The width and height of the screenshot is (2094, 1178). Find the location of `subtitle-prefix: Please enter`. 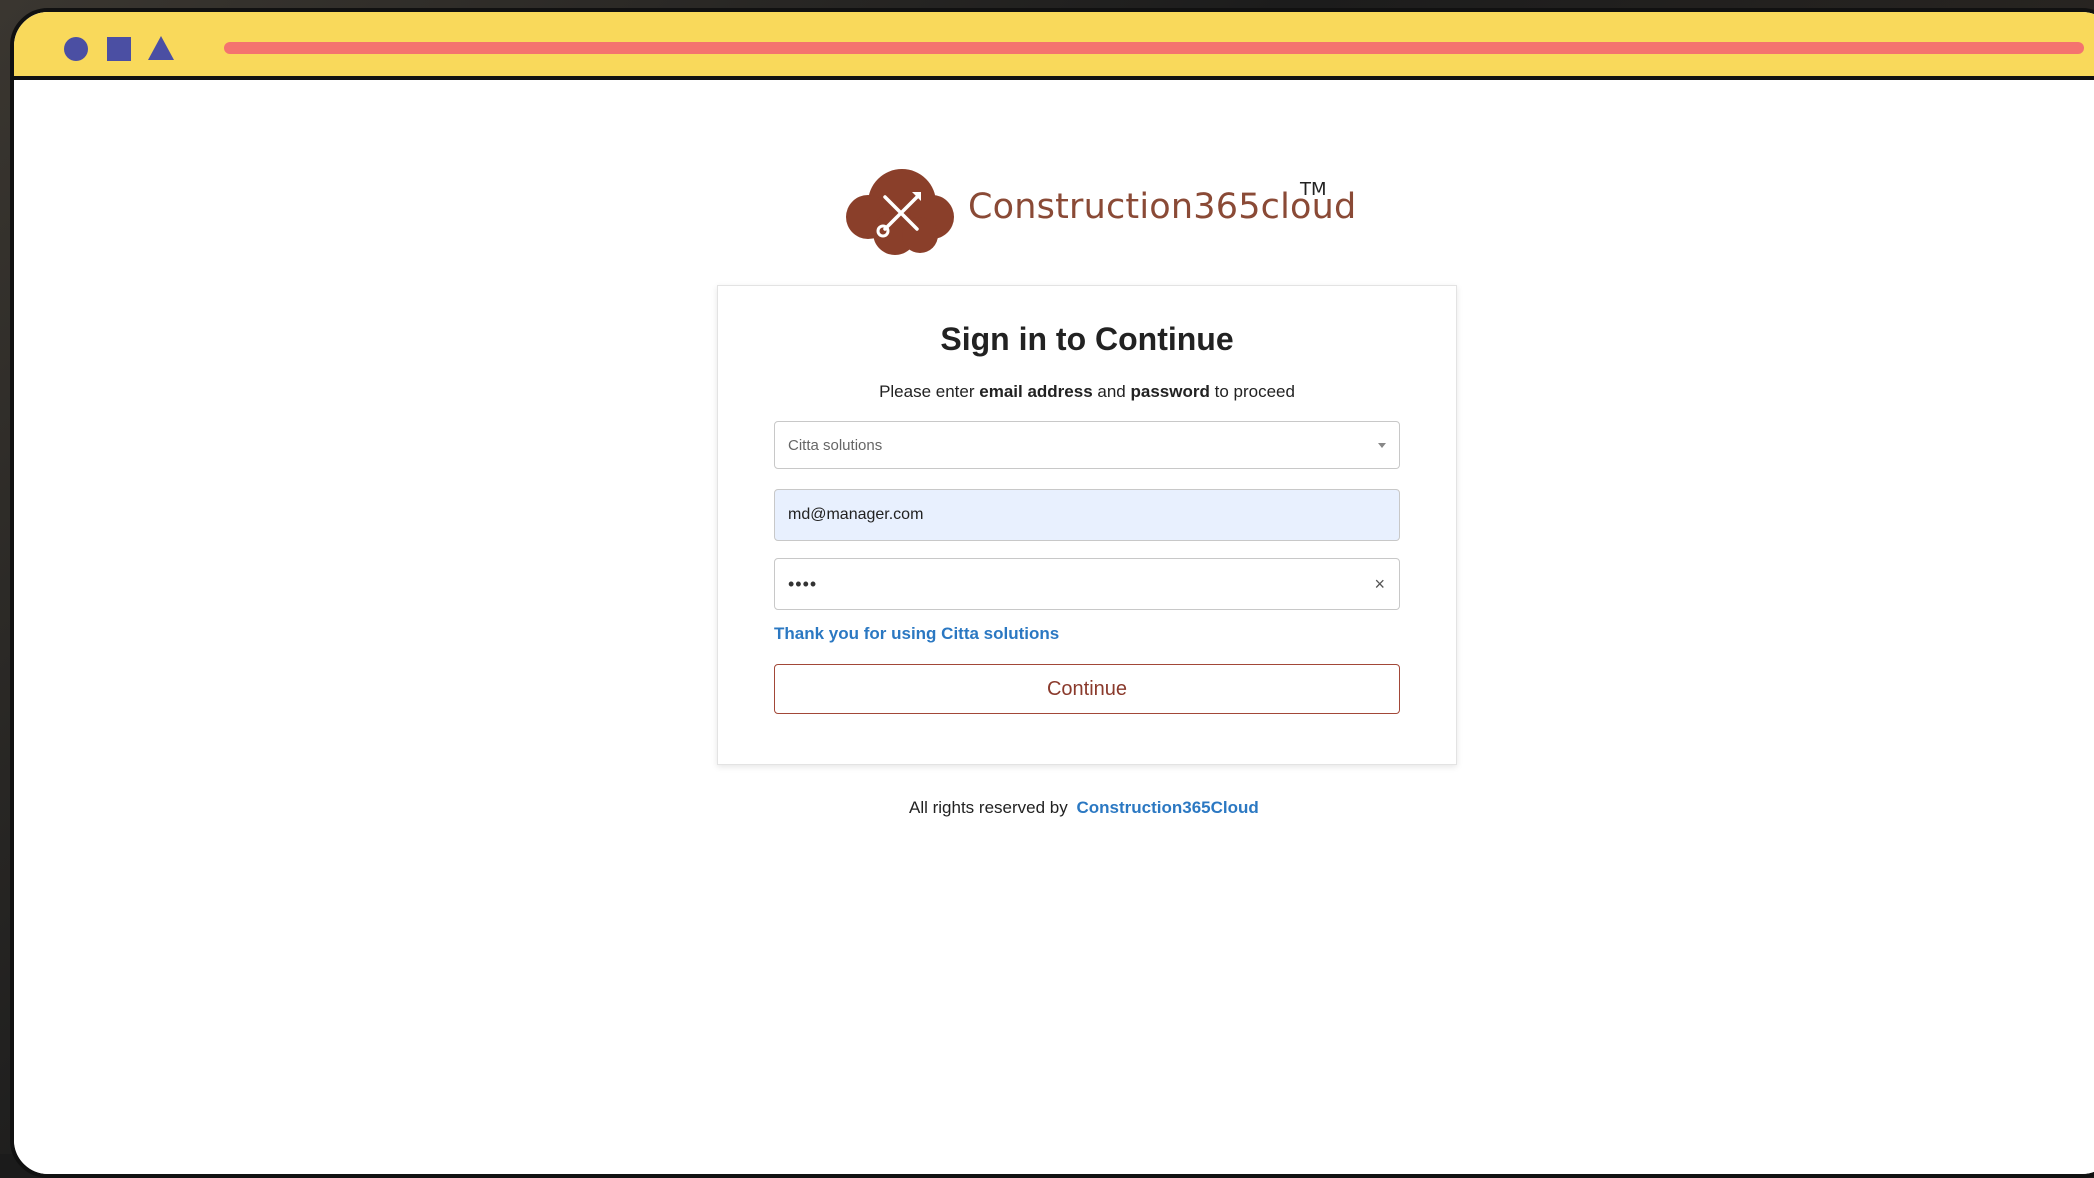

subtitle-prefix: Please enter is located at coordinates (927, 391).